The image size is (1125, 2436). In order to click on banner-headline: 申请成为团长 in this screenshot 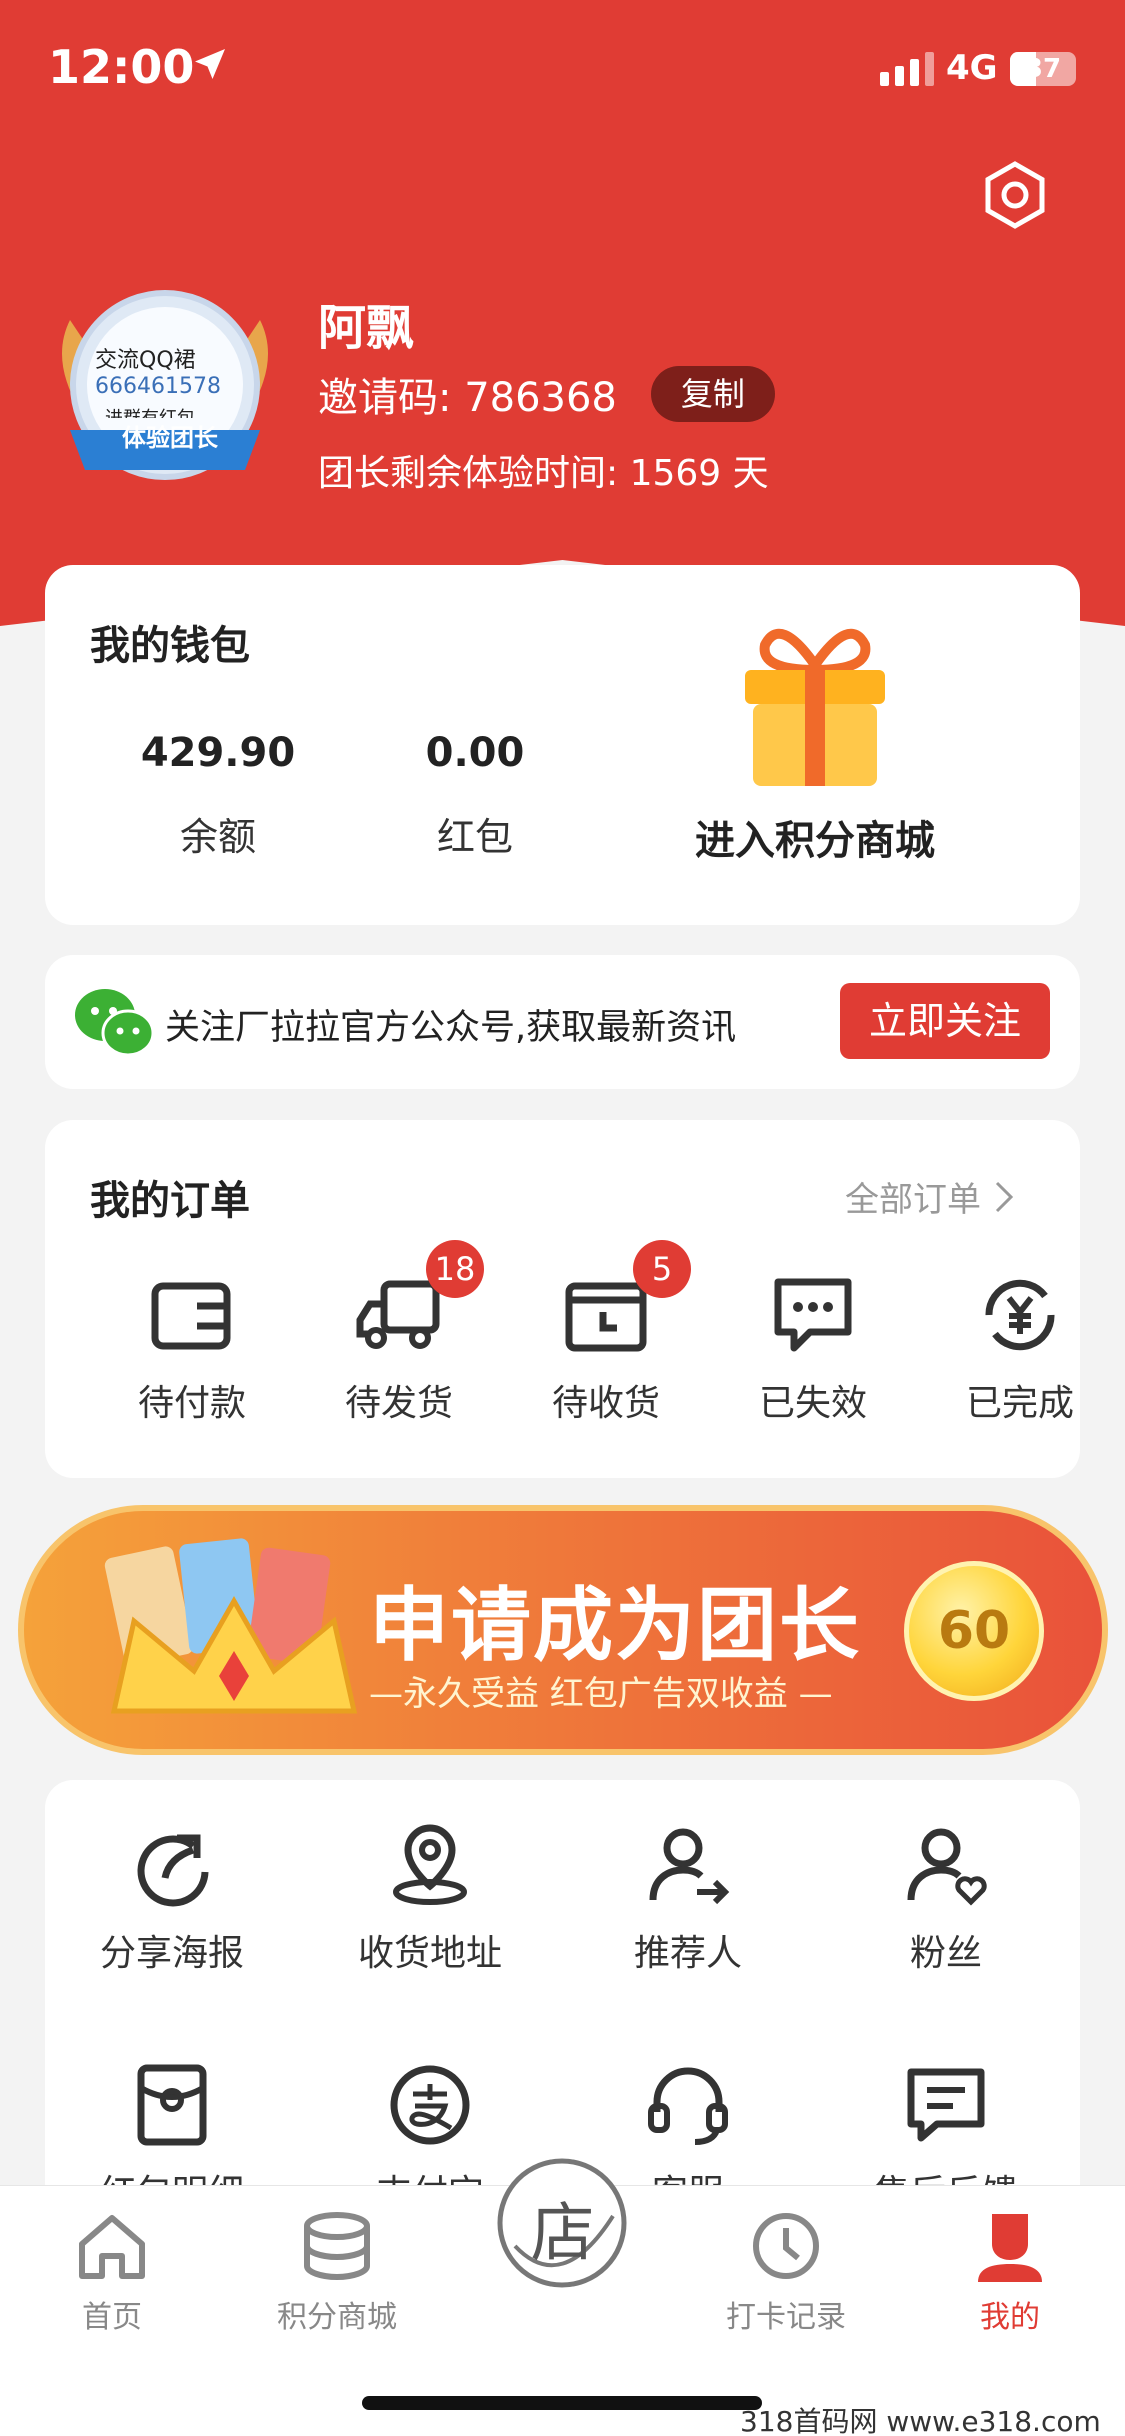, I will do `click(615, 1625)`.